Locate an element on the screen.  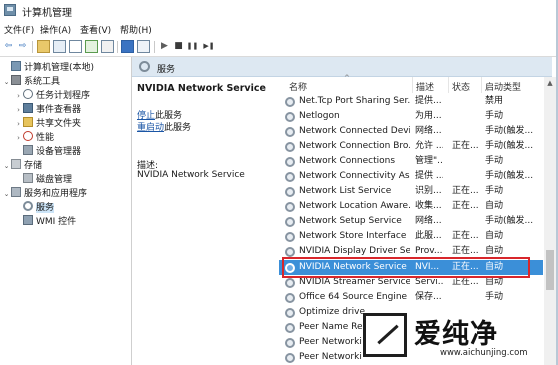
service-name: Network Setup Service is located at coordinates (350, 221).